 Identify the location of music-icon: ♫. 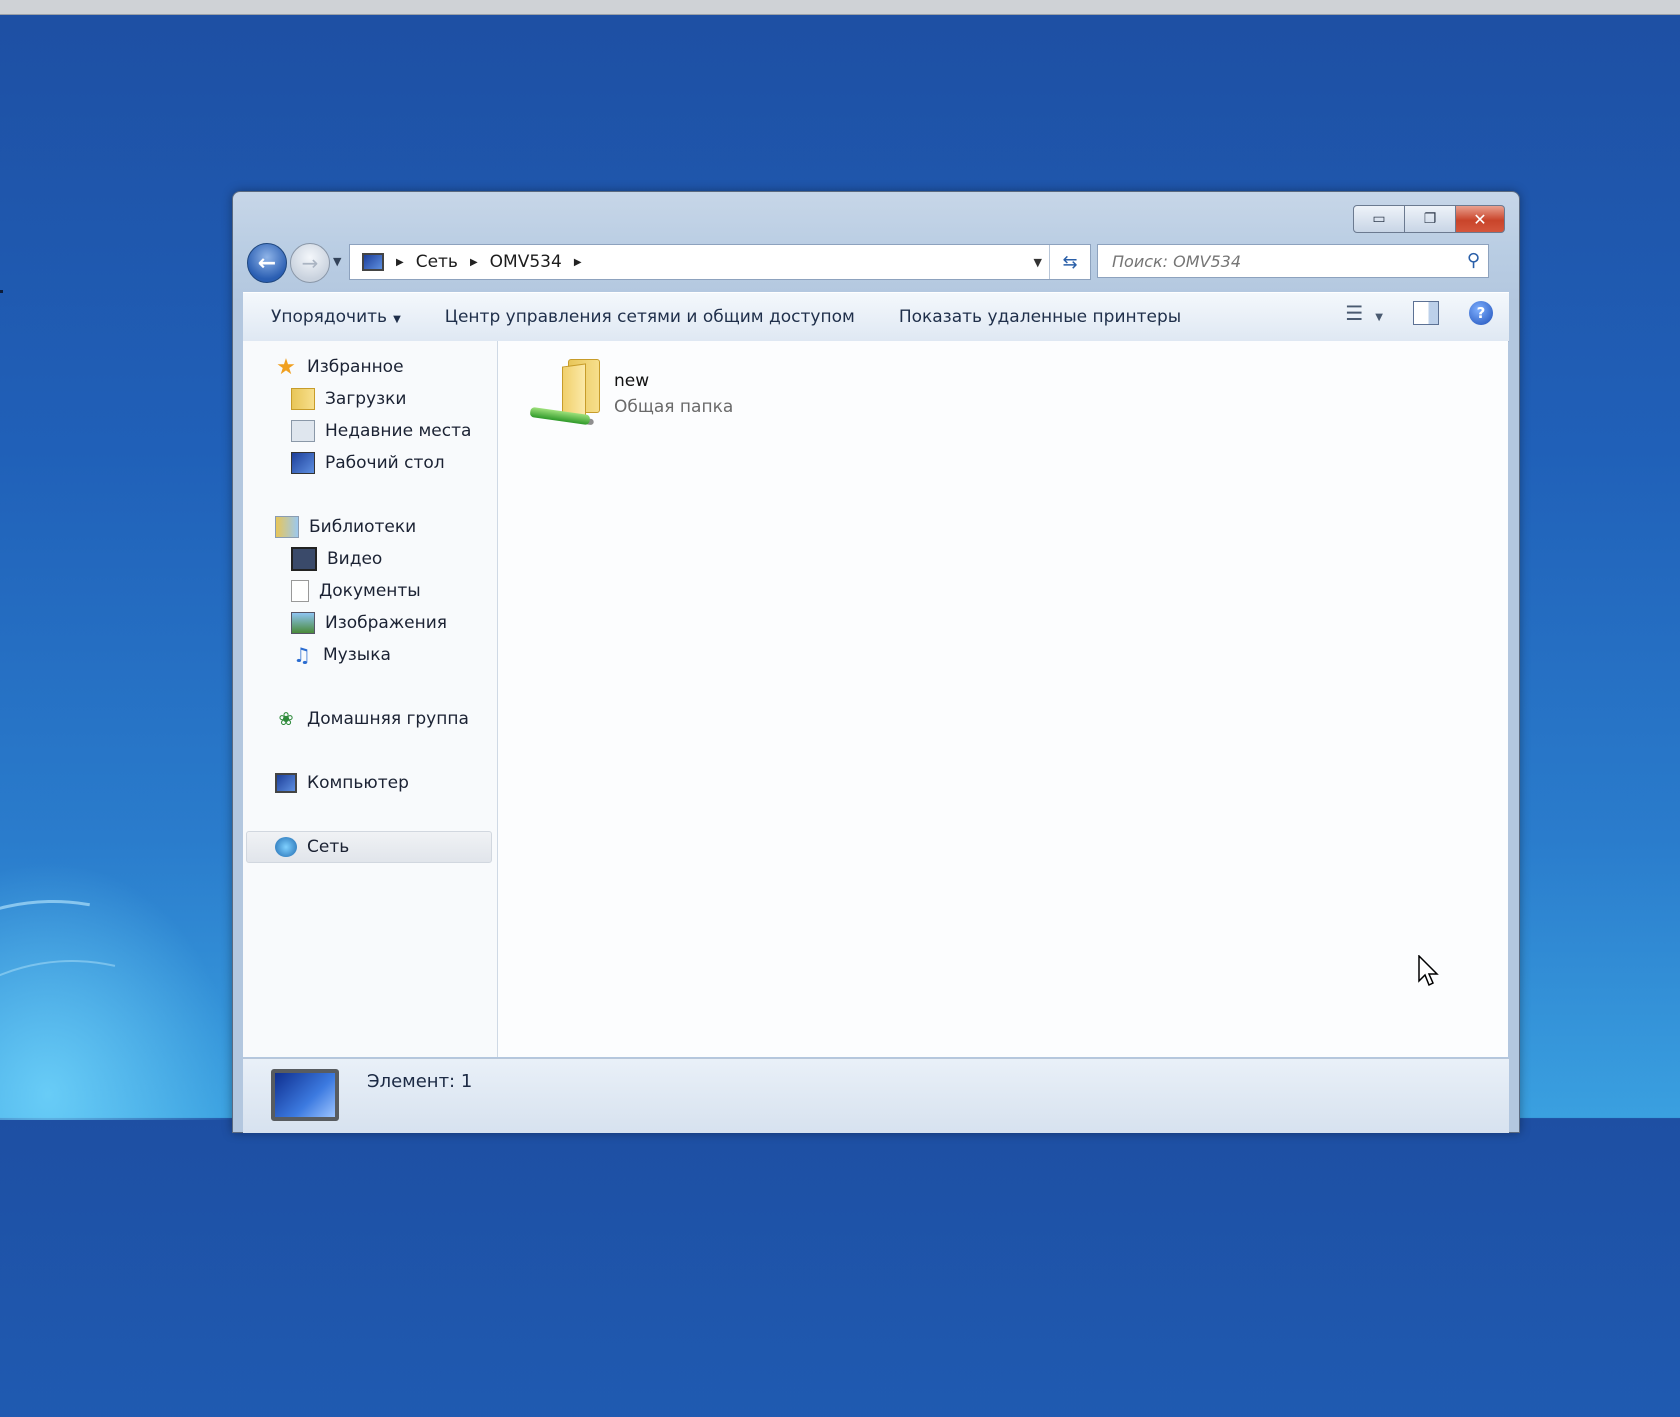
(302, 655).